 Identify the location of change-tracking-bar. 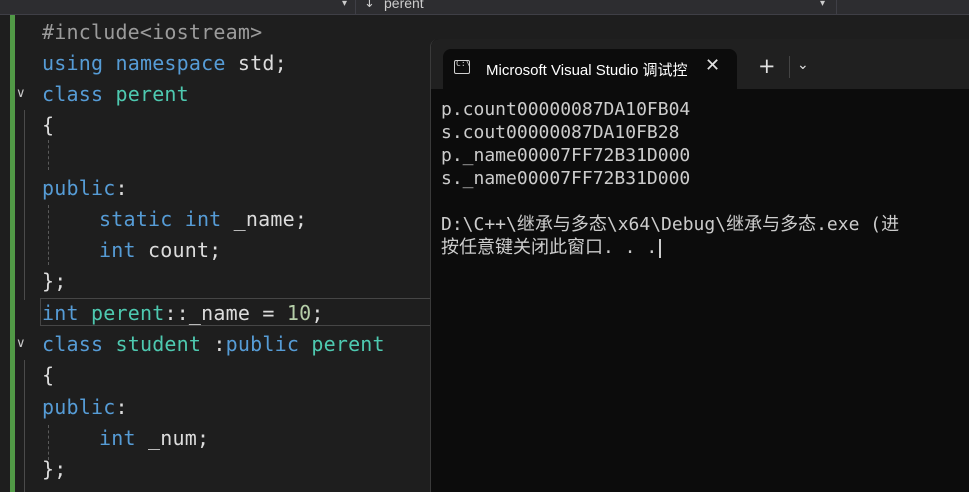
(12, 253).